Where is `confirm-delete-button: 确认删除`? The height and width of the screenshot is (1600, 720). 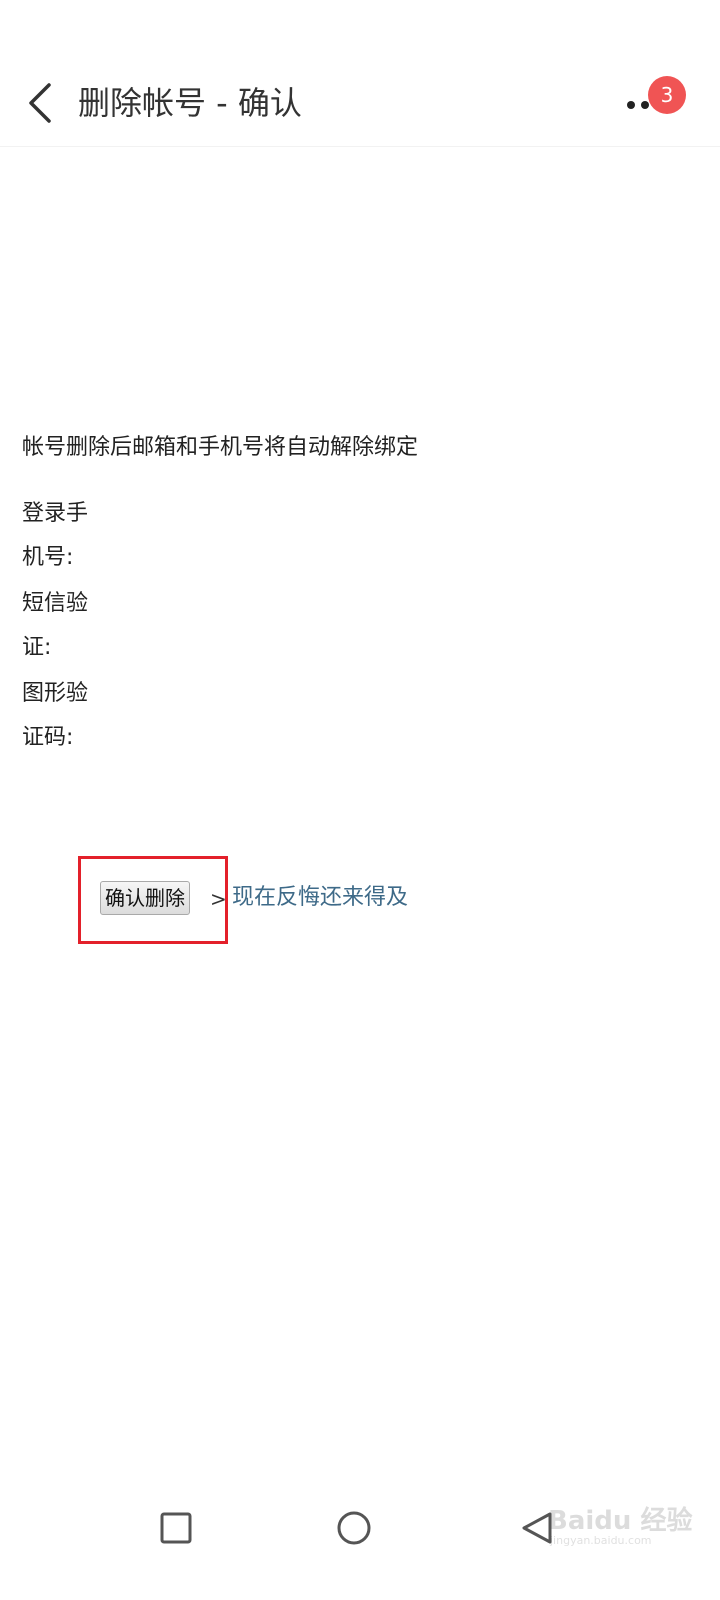
confirm-delete-button: 确认删除 is located at coordinates (145, 898).